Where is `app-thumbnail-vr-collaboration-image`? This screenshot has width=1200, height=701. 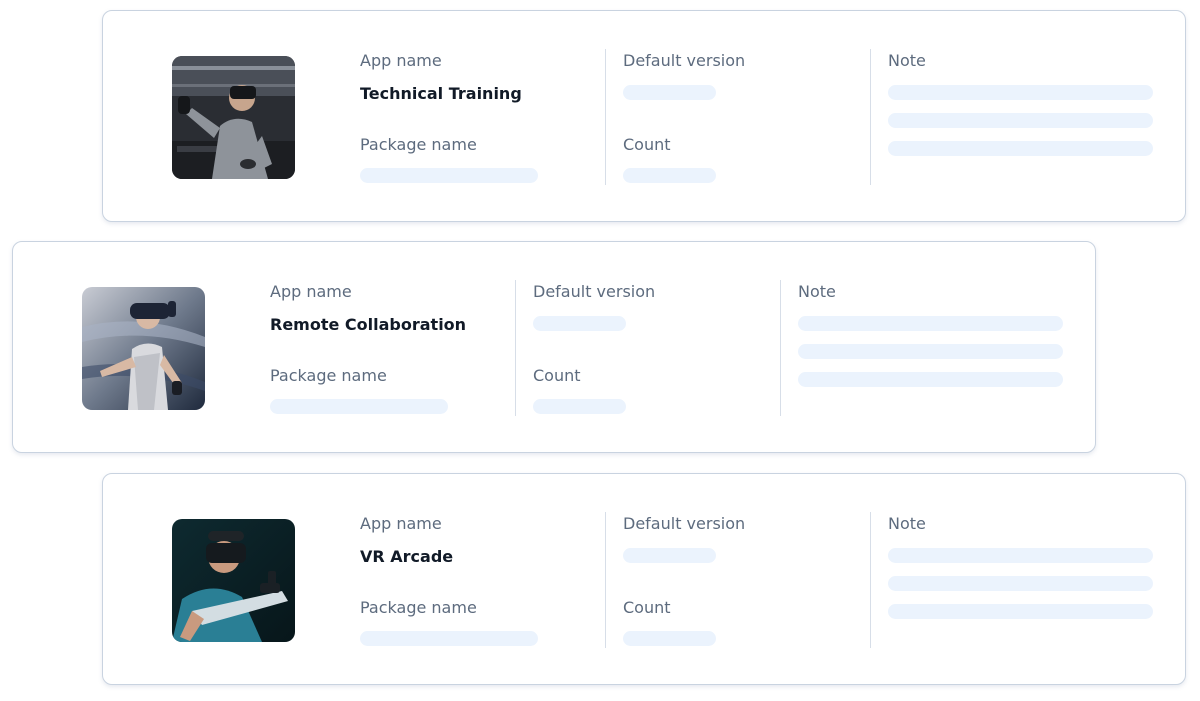
app-thumbnail-vr-collaboration-image is located at coordinates (143, 348).